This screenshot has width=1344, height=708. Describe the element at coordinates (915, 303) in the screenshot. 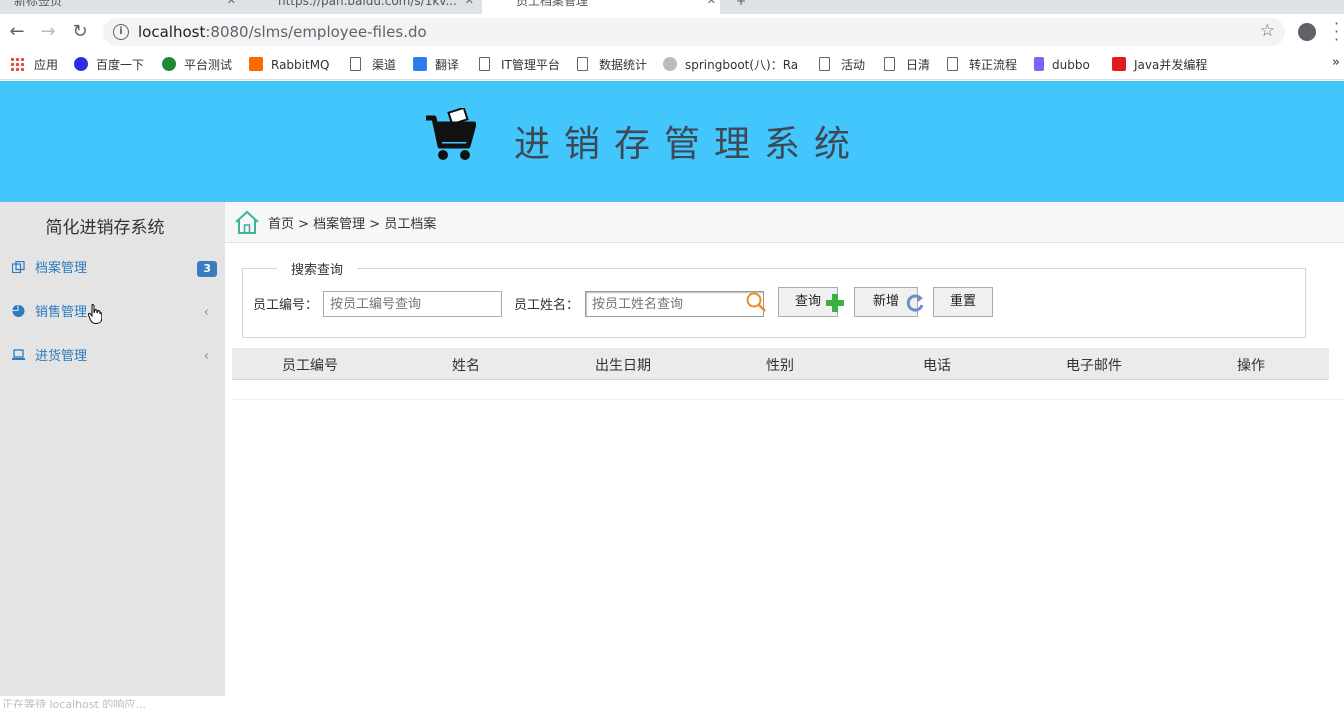

I see `refresh-icon` at that location.